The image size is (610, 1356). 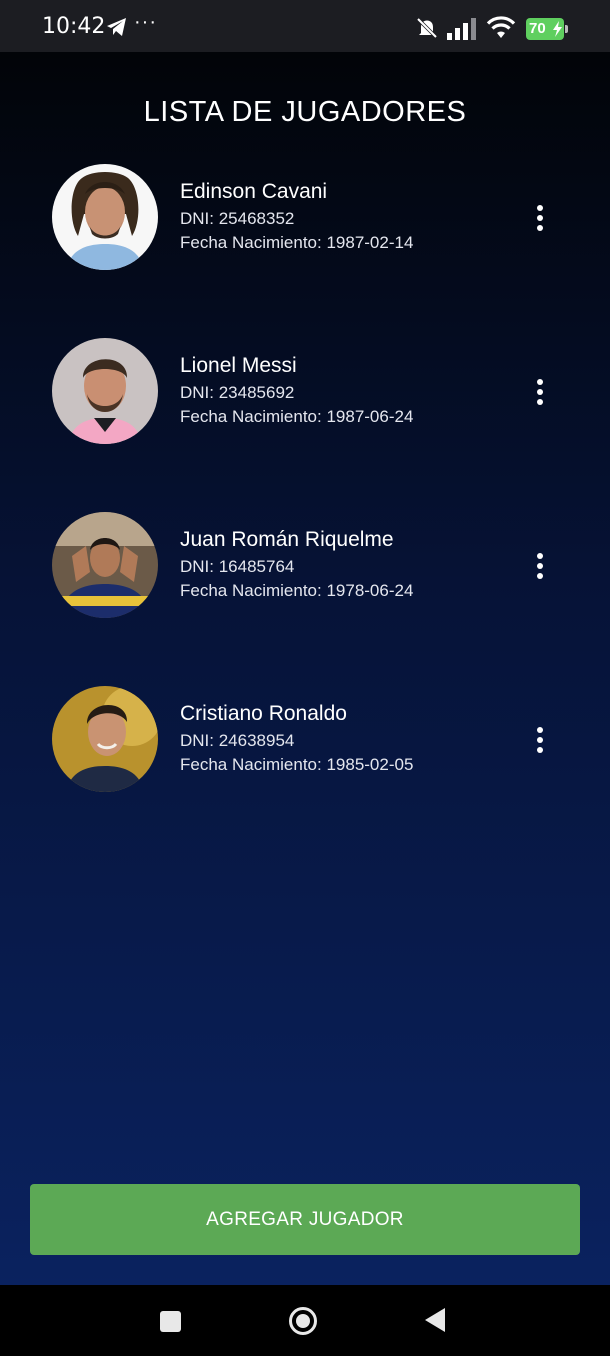 What do you see at coordinates (145, 22) in the screenshot?
I see `more-dots-icon: ···` at bounding box center [145, 22].